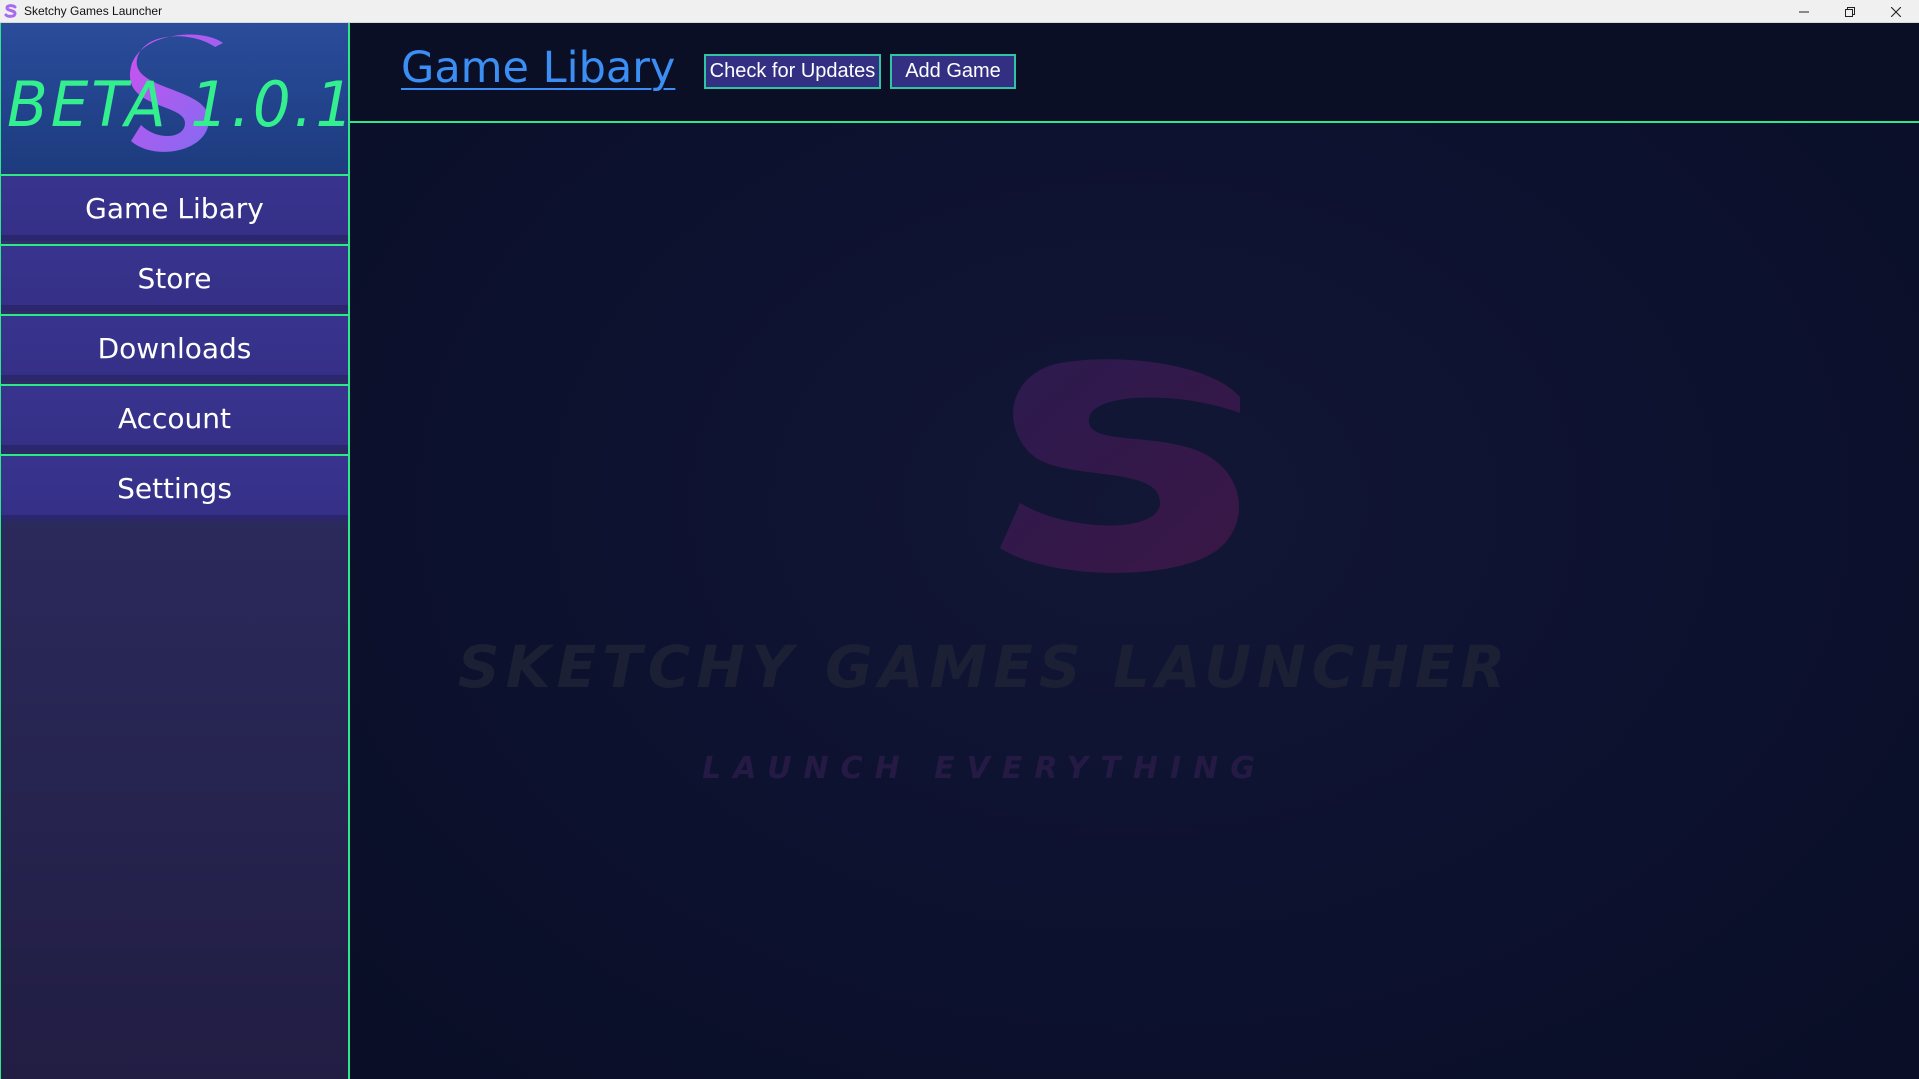 The width and height of the screenshot is (1919, 1079). Describe the element at coordinates (959, 11) in the screenshot. I see `window-titlebar: Sketchy Games Launcher` at that location.